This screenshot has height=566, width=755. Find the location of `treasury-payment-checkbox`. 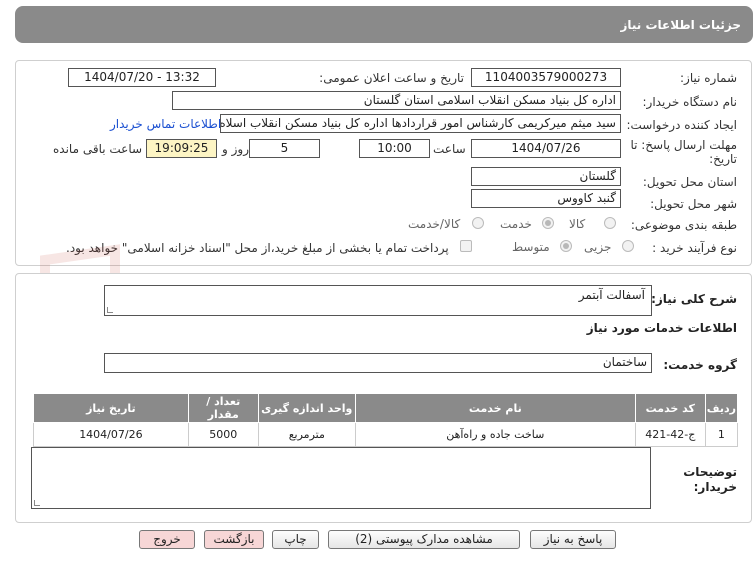

treasury-payment-checkbox is located at coordinates (466, 246).